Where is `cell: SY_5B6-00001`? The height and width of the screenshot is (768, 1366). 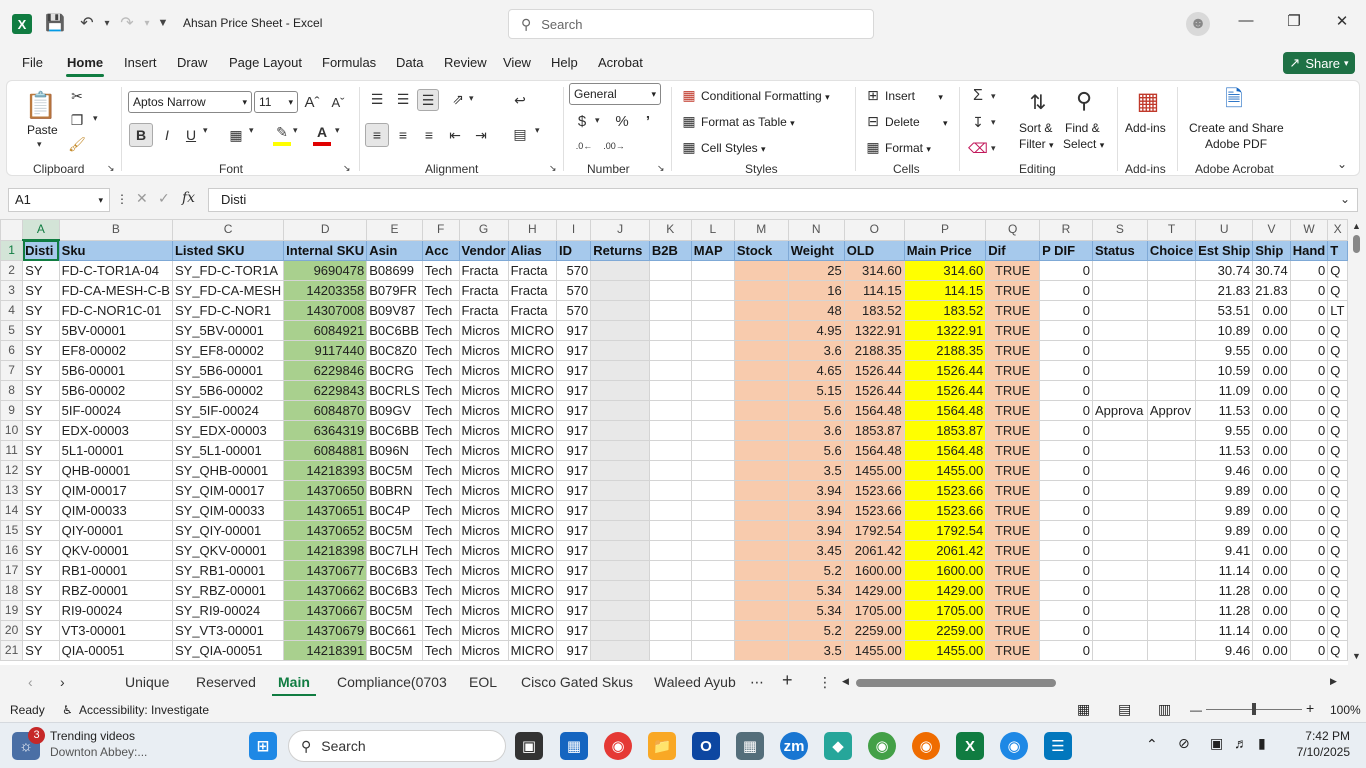
cell: SY_5B6-00001 is located at coordinates (228, 370).